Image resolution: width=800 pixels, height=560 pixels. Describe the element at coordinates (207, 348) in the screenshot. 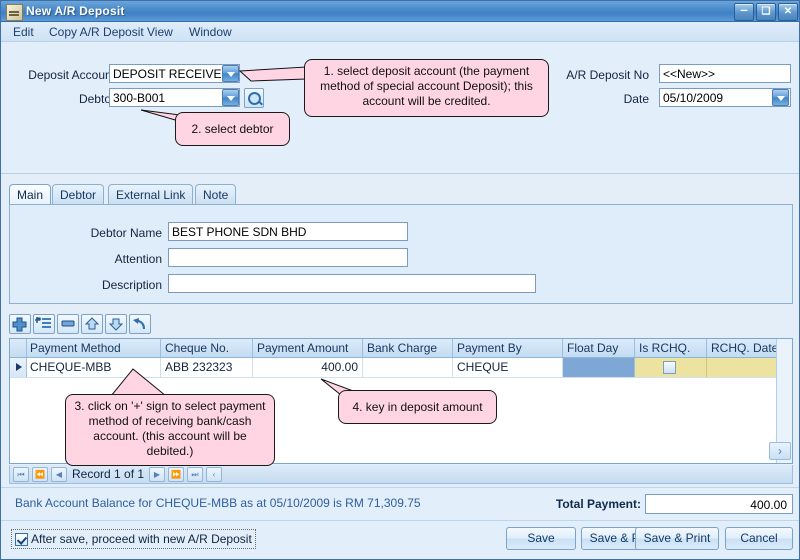

I see `column-header-cheque-no: Cheque No.` at that location.